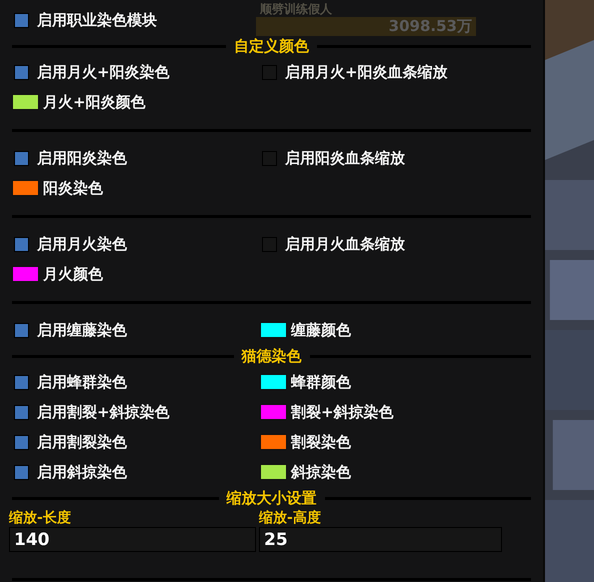 The height and width of the screenshot is (582, 594). What do you see at coordinates (272, 356) in the screenshot?
I see `section-title: 猫德染色` at bounding box center [272, 356].